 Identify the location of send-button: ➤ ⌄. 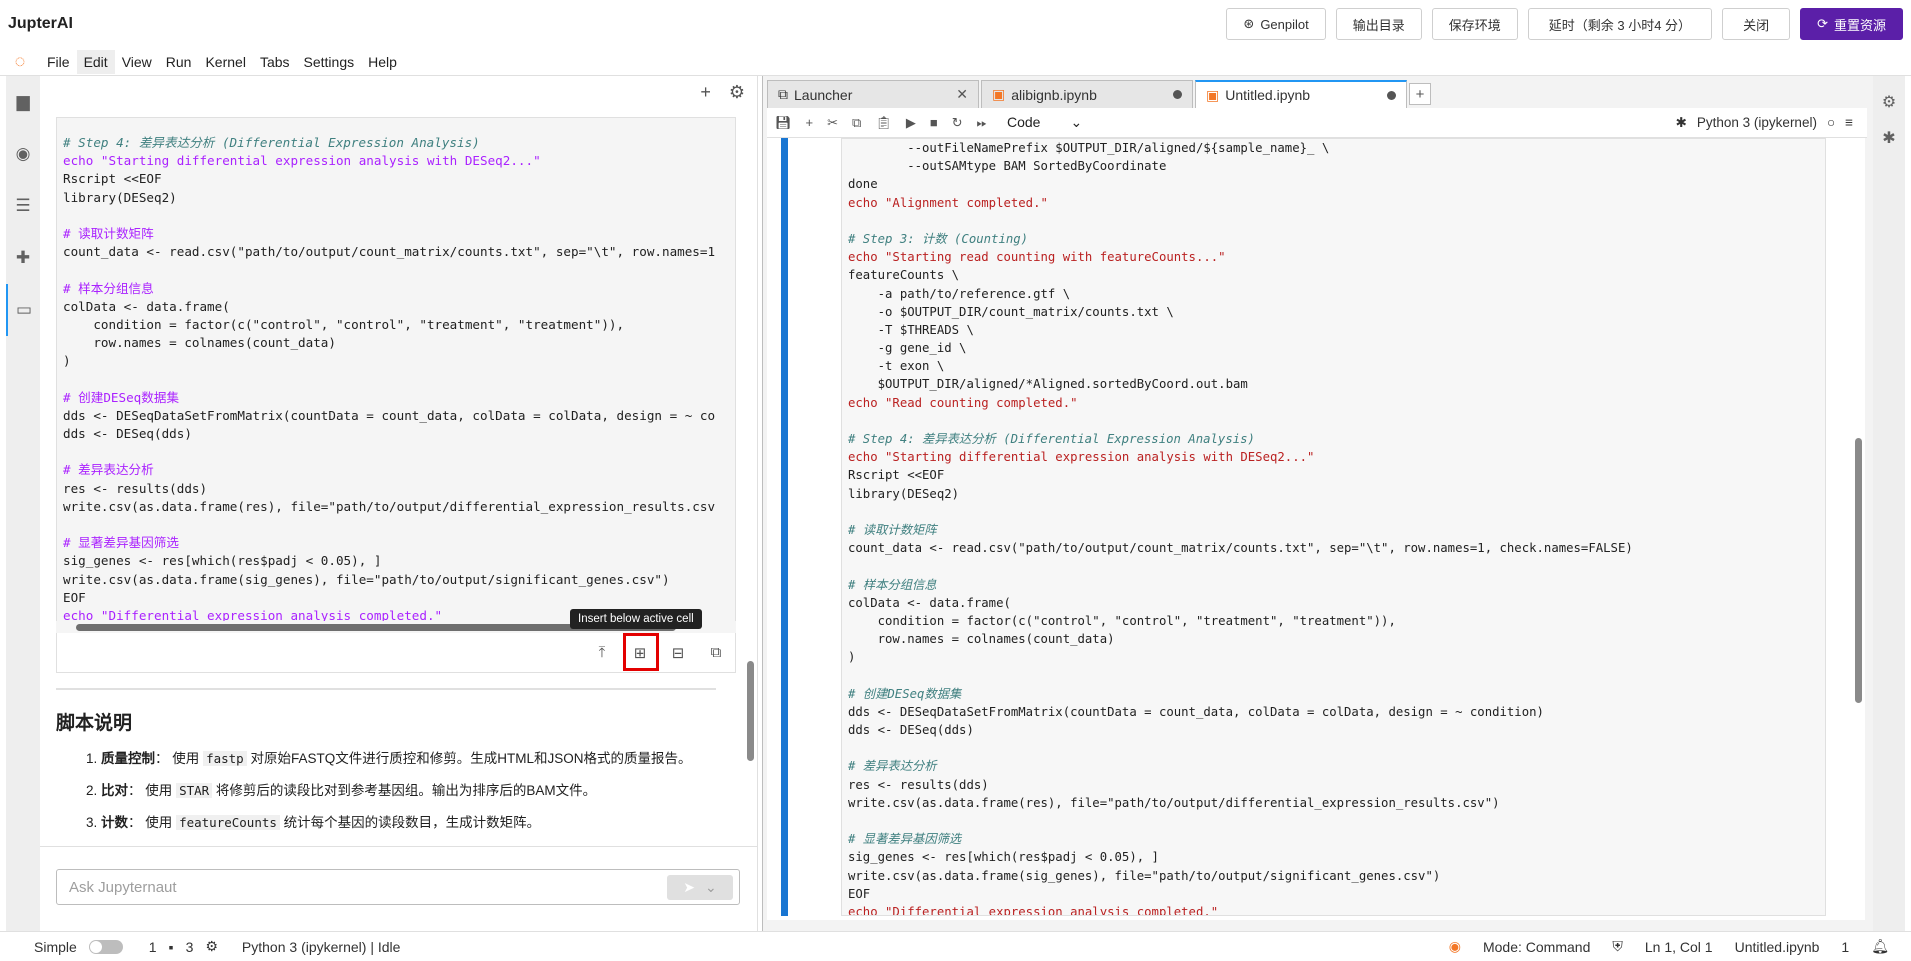
(700, 887).